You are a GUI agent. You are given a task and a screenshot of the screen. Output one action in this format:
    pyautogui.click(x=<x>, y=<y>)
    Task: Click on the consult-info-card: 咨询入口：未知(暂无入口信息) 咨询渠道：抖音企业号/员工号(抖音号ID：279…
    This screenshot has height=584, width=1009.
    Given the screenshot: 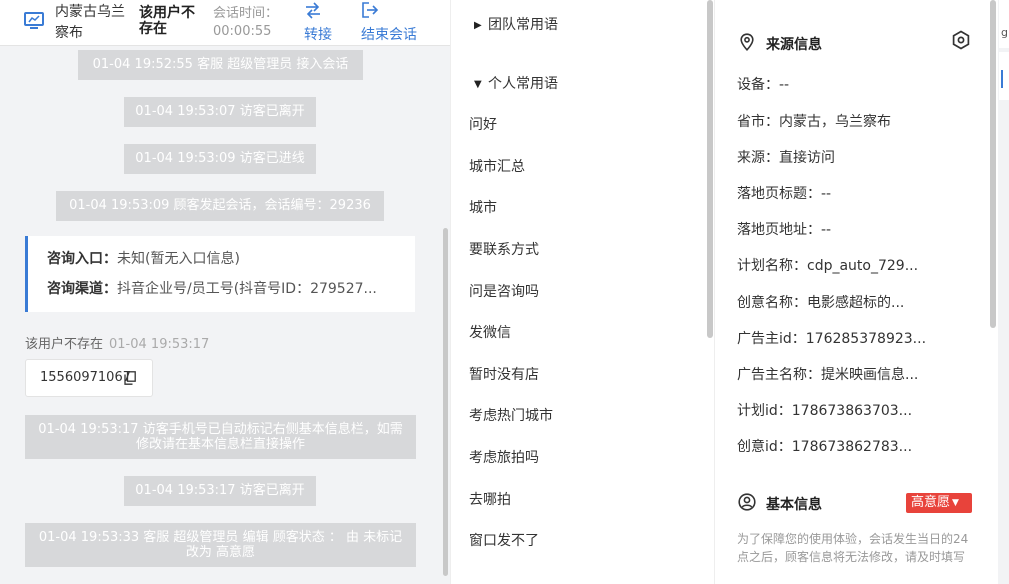 What is the action you would take?
    pyautogui.click(x=220, y=274)
    